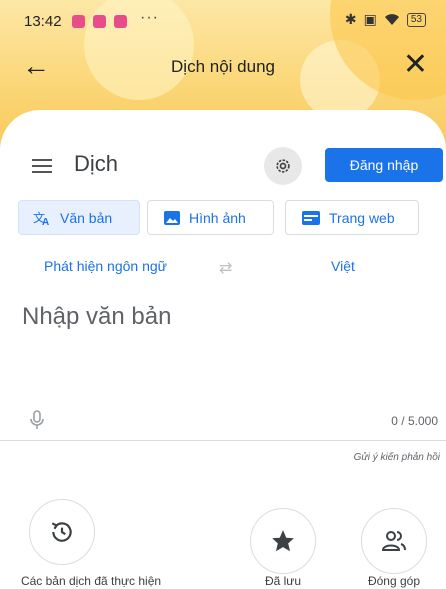 The width and height of the screenshot is (446, 589). I want to click on contribute-icon, so click(393, 541).